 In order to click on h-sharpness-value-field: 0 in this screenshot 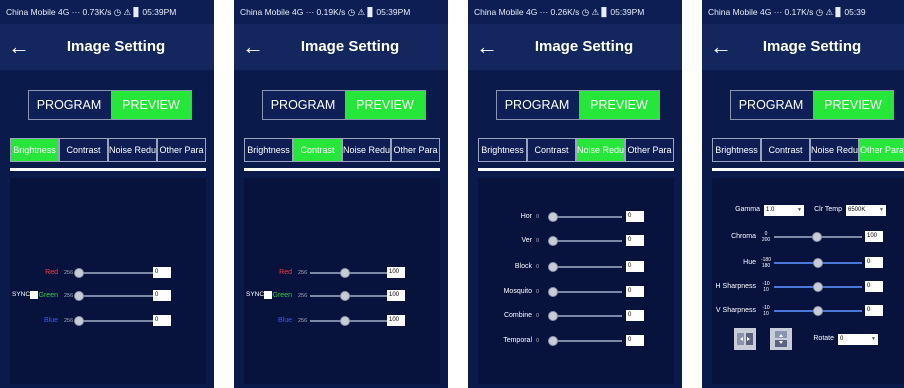, I will do `click(874, 286)`.